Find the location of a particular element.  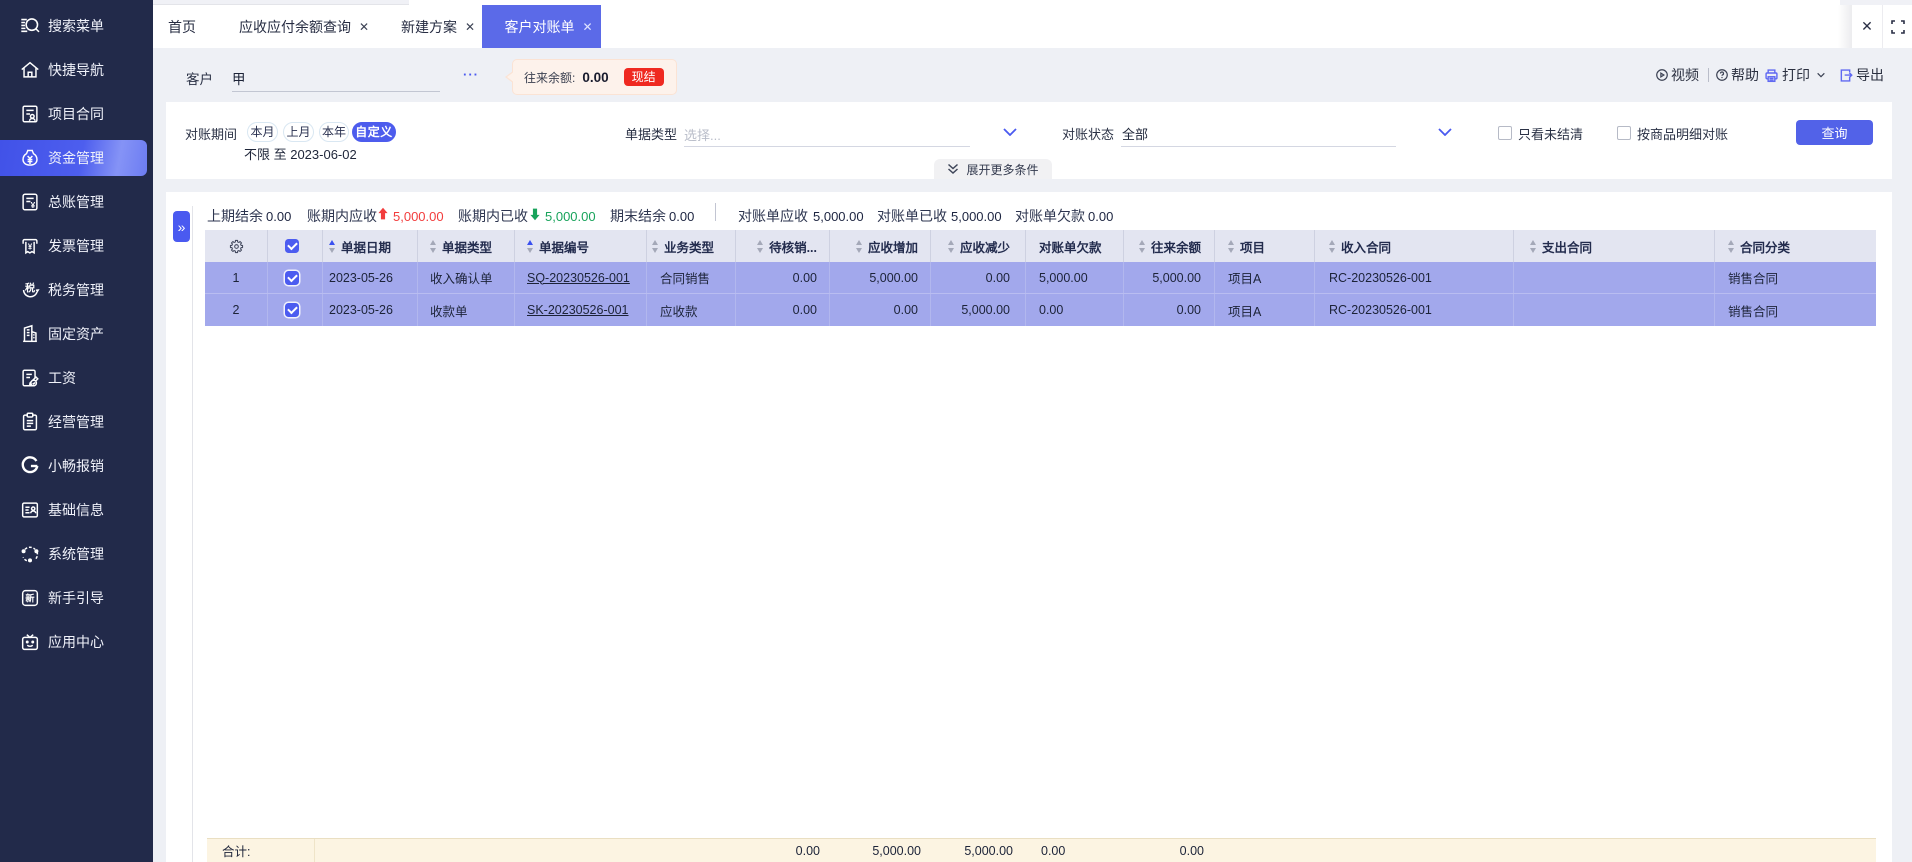

svg-text: 新 is located at coordinates (29, 598).